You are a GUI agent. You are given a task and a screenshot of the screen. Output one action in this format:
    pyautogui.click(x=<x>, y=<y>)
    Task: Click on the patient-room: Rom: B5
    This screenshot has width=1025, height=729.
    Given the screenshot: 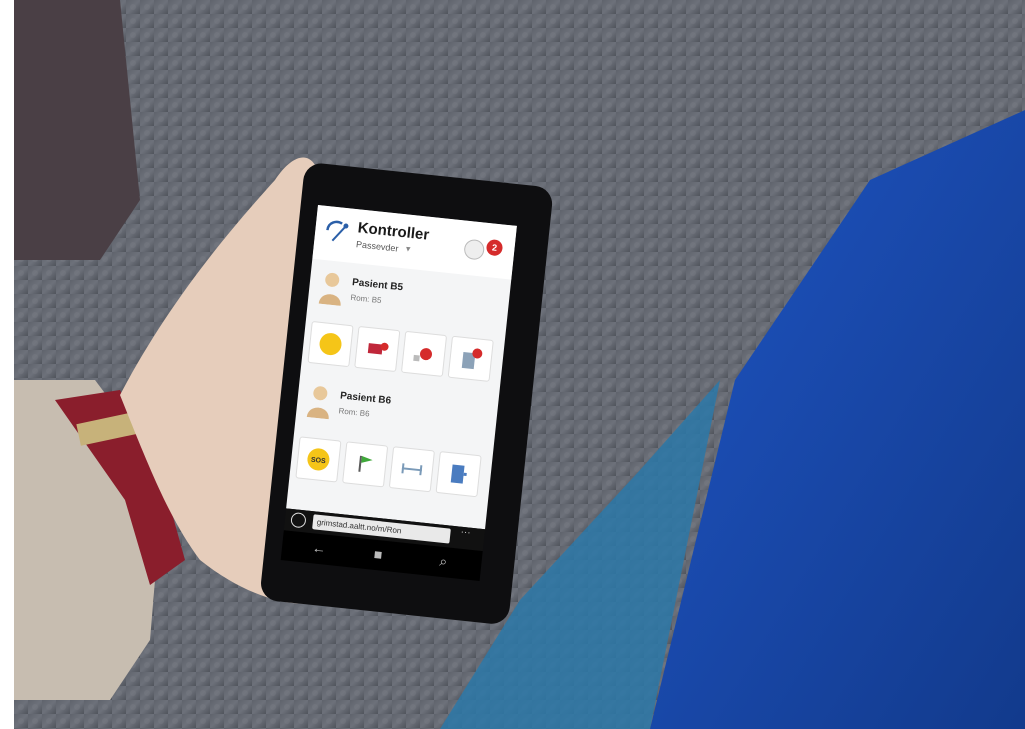 What is the action you would take?
    pyautogui.click(x=366, y=299)
    